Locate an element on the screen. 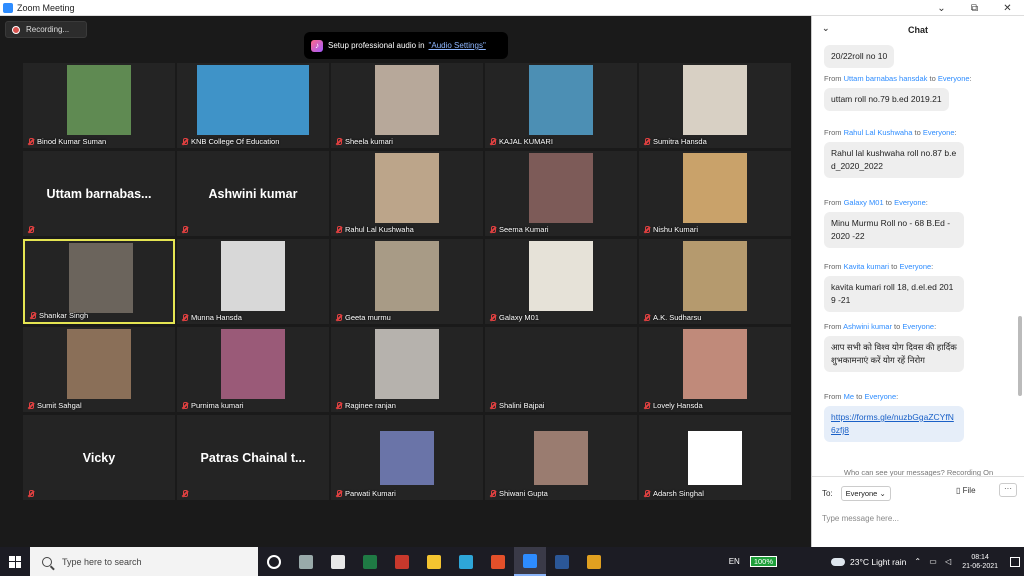 This screenshot has width=1024, height=576. participant-tile: Binod Kumar Suman is located at coordinates (99, 105).